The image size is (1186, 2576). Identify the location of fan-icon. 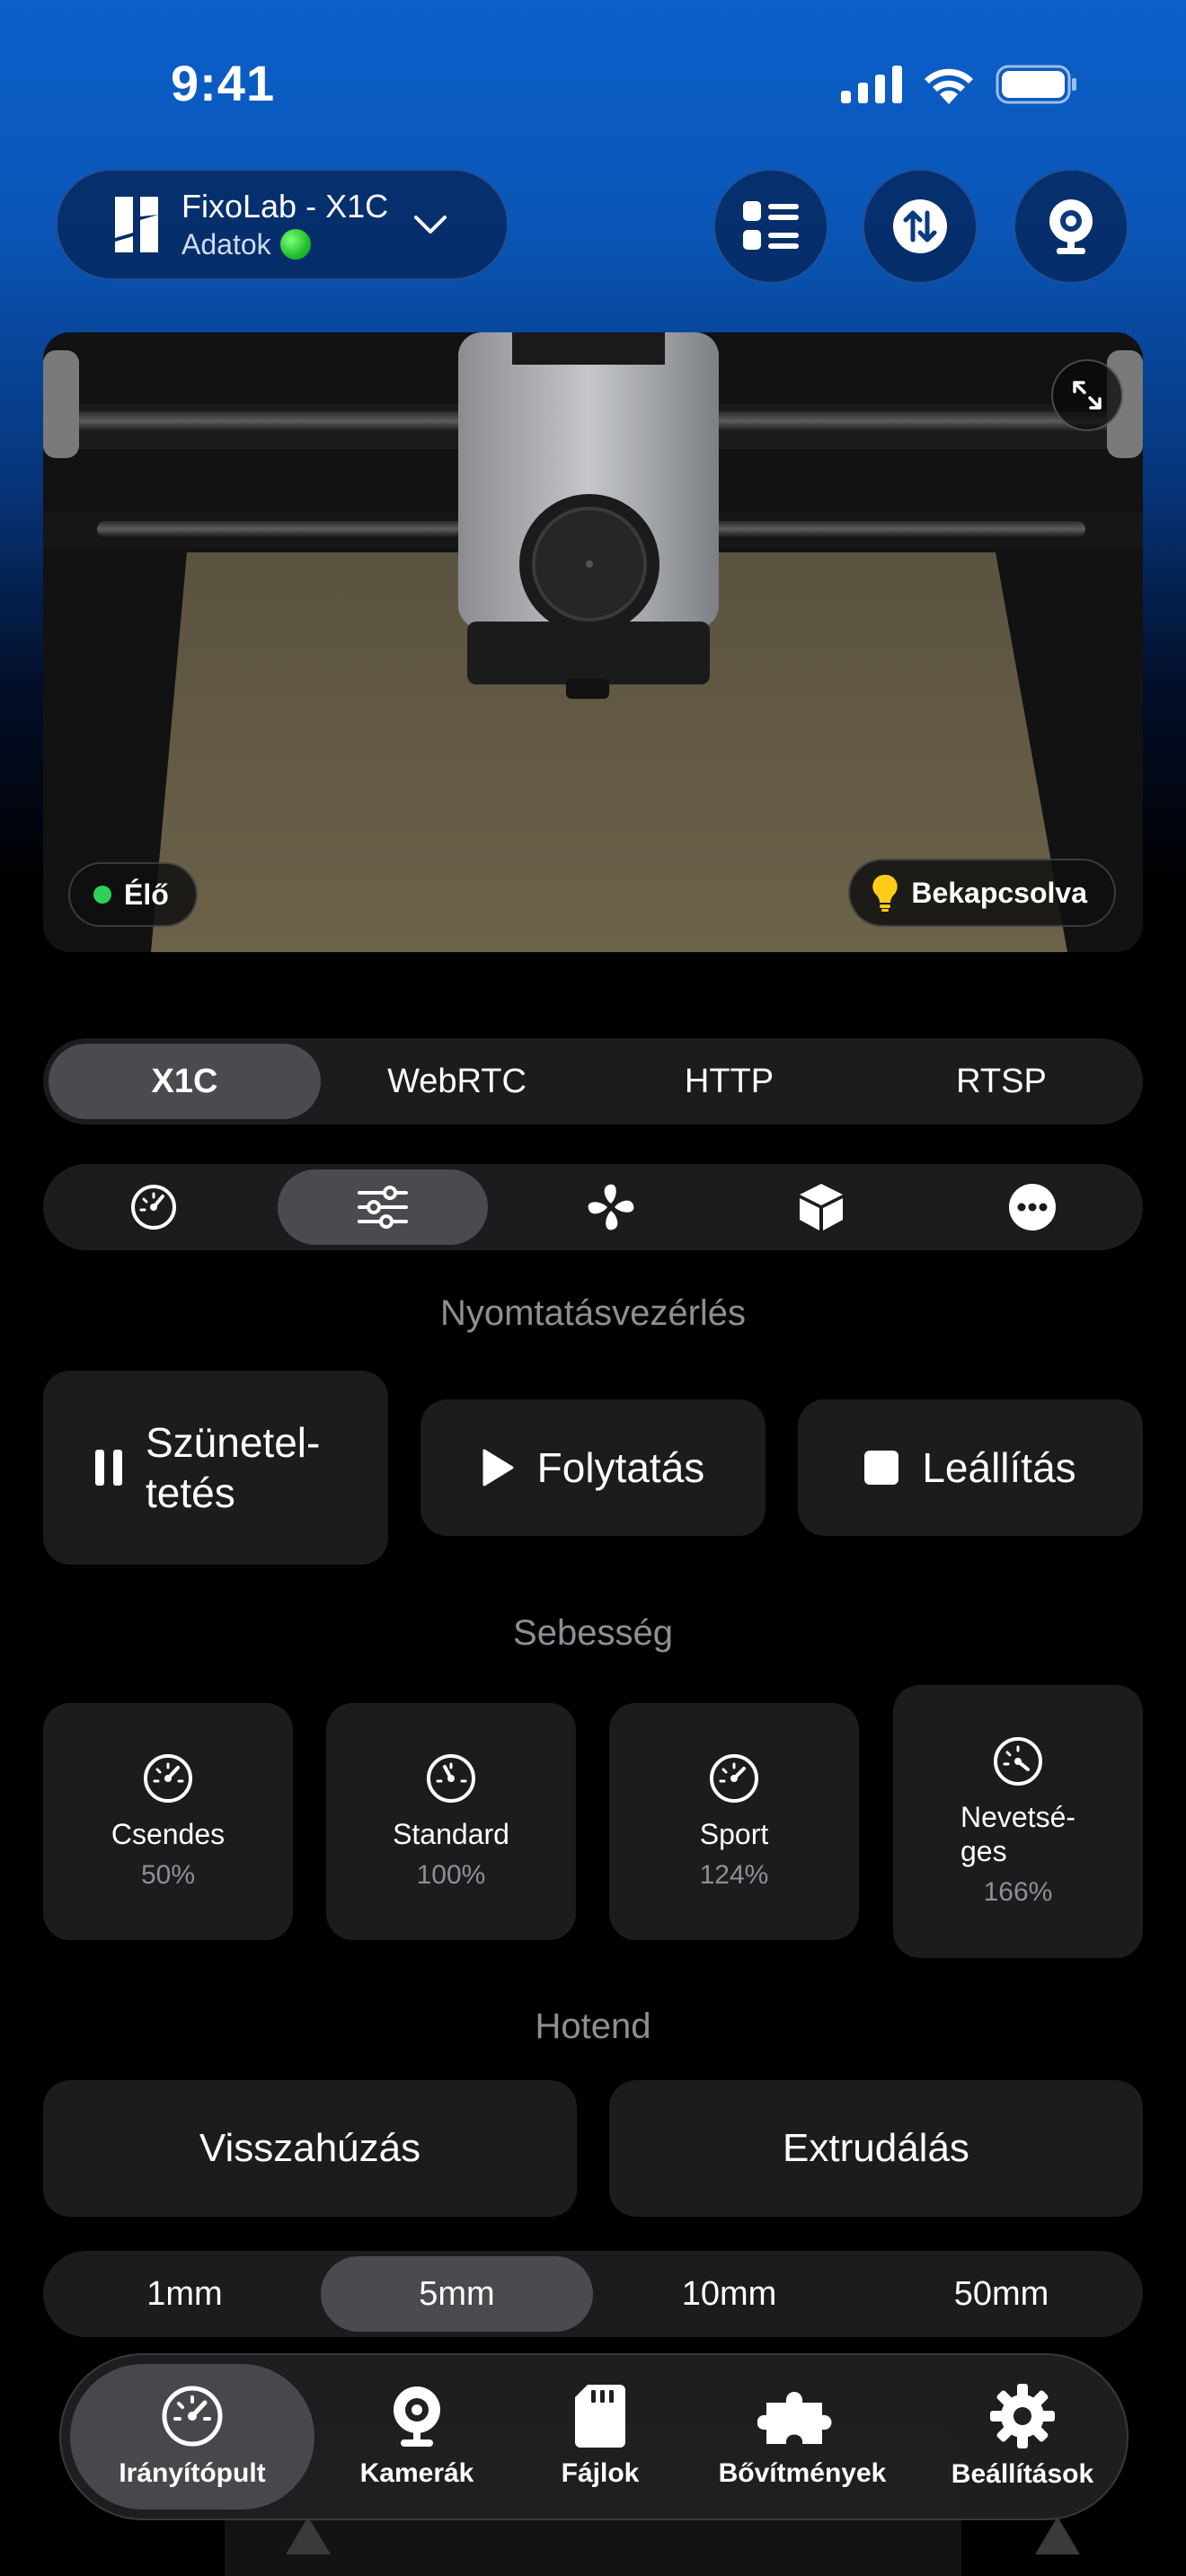
(611, 1207).